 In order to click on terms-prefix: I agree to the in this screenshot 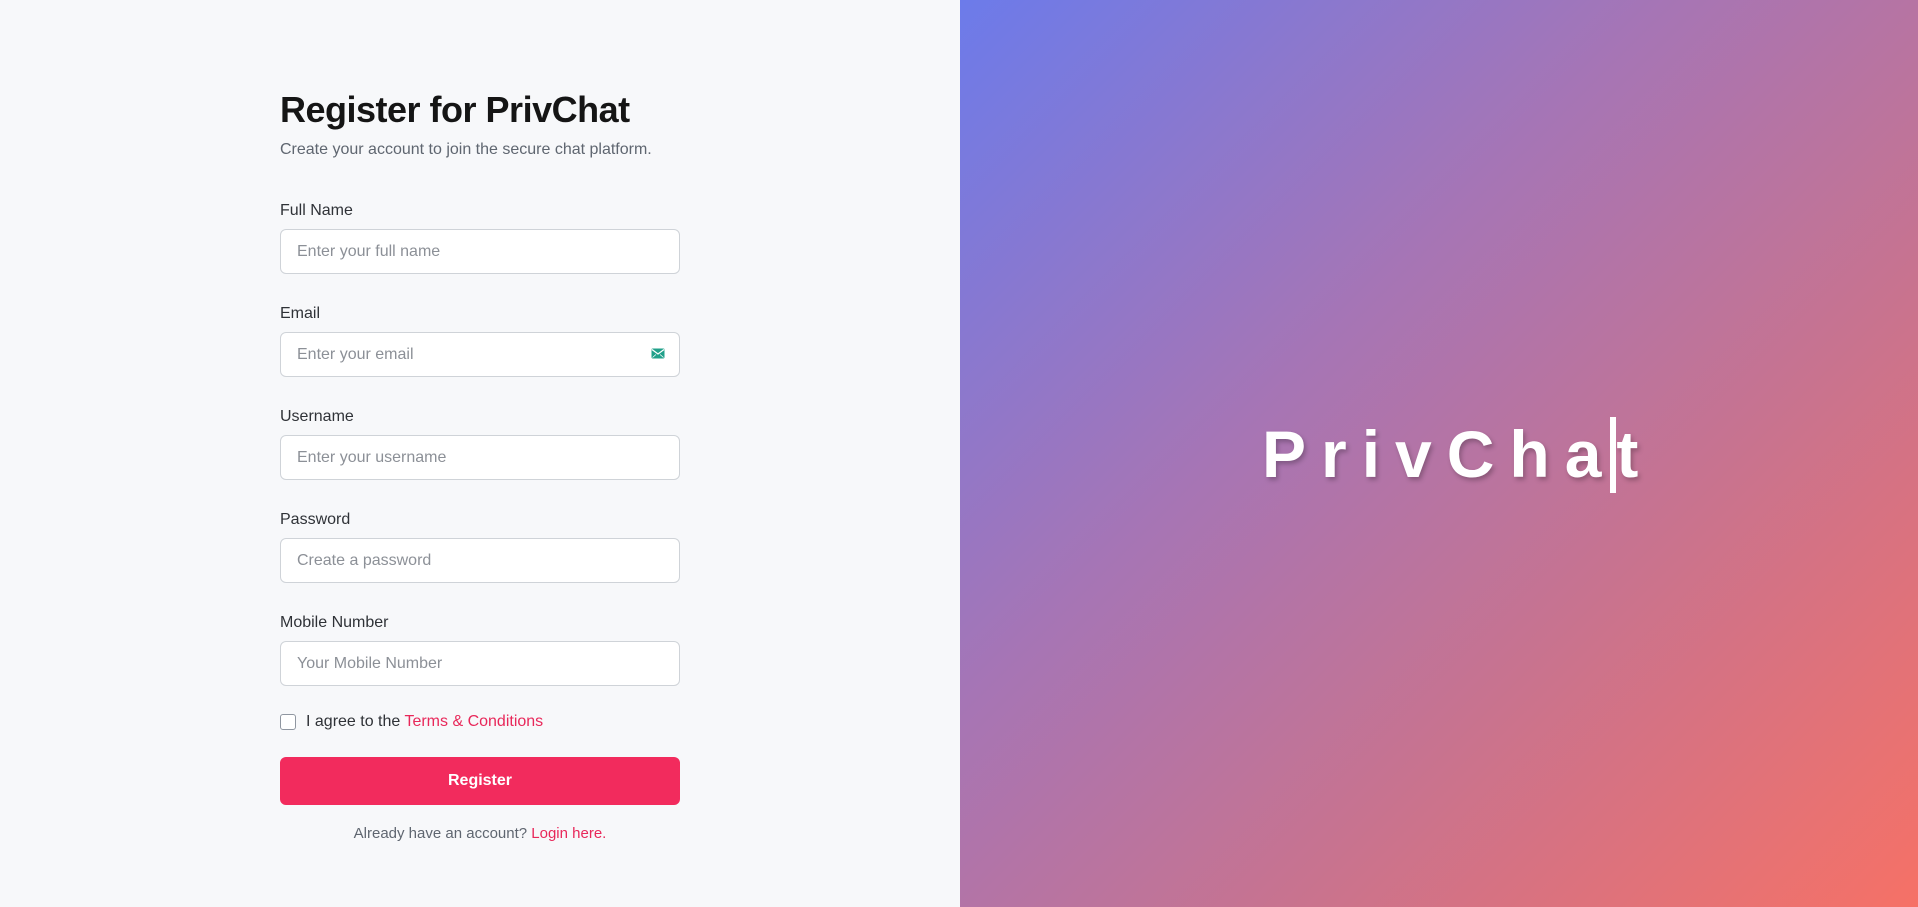, I will do `click(353, 721)`.